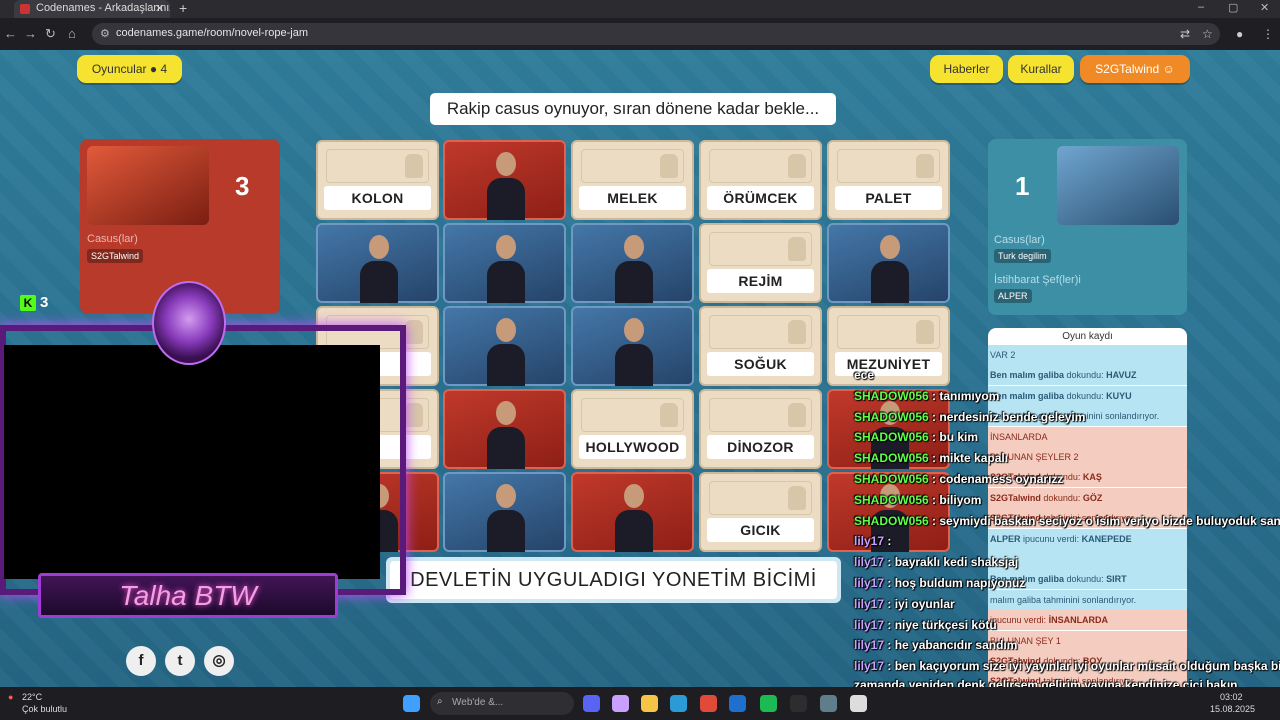  Describe the element at coordinates (1121, 375) in the screenshot. I see `log-word: HAVUZ` at that location.